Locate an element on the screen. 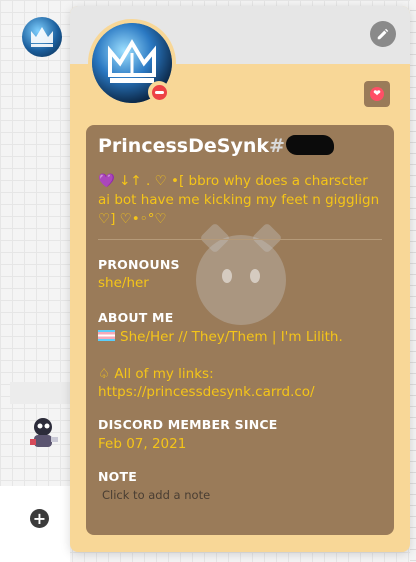  background-mascot-image is located at coordinates (241, 280).